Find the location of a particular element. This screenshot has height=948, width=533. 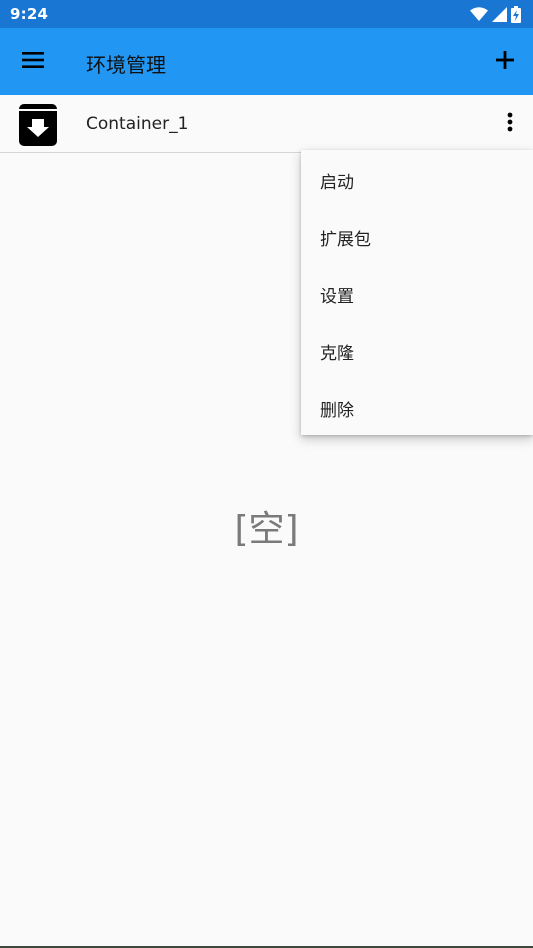

menu-item-settings: 设置 is located at coordinates (417, 294).